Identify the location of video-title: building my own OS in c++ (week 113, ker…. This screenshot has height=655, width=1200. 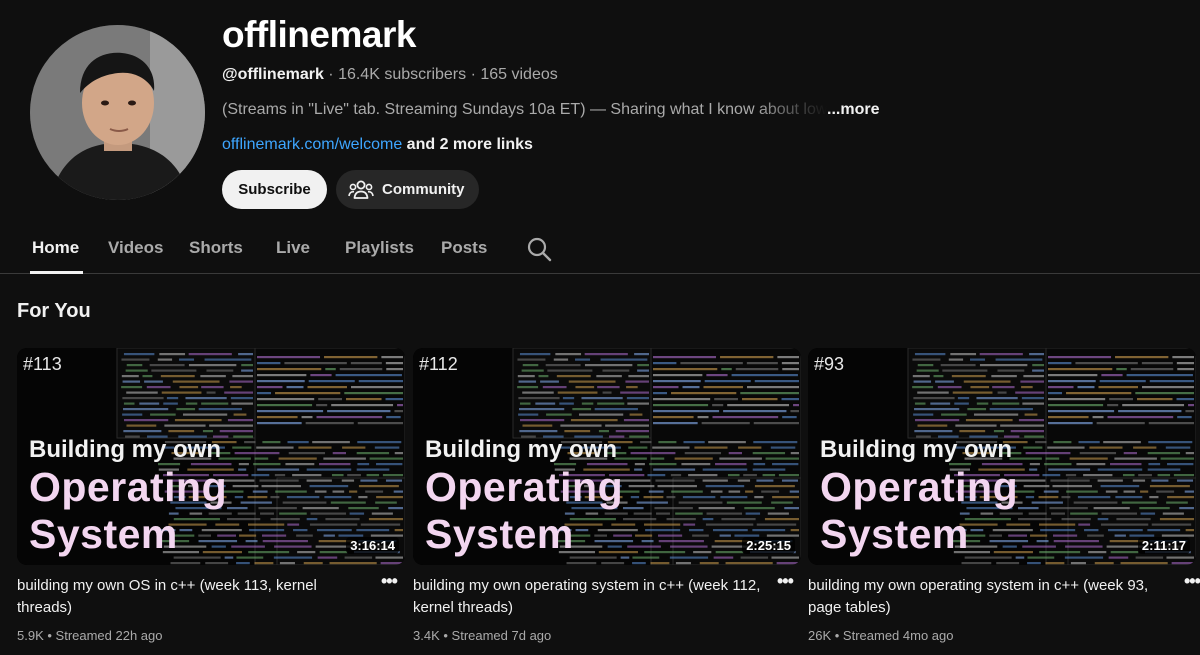
(192, 597).